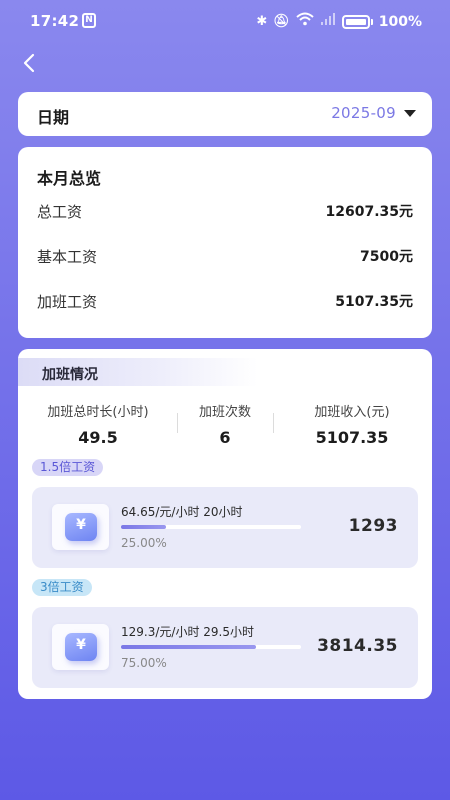 The height and width of the screenshot is (800, 450). I want to click on tier-percent: 75.00%, so click(144, 663).